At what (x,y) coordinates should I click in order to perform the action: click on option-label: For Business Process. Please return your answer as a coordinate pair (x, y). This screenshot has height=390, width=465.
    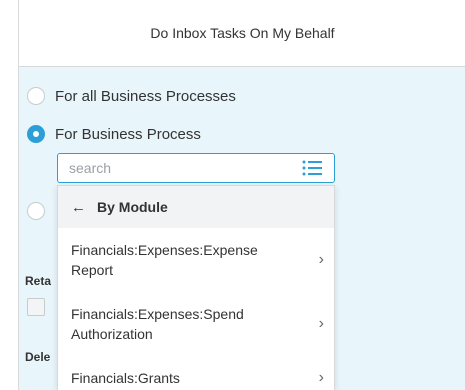
    Looking at the image, I should click on (128, 134).